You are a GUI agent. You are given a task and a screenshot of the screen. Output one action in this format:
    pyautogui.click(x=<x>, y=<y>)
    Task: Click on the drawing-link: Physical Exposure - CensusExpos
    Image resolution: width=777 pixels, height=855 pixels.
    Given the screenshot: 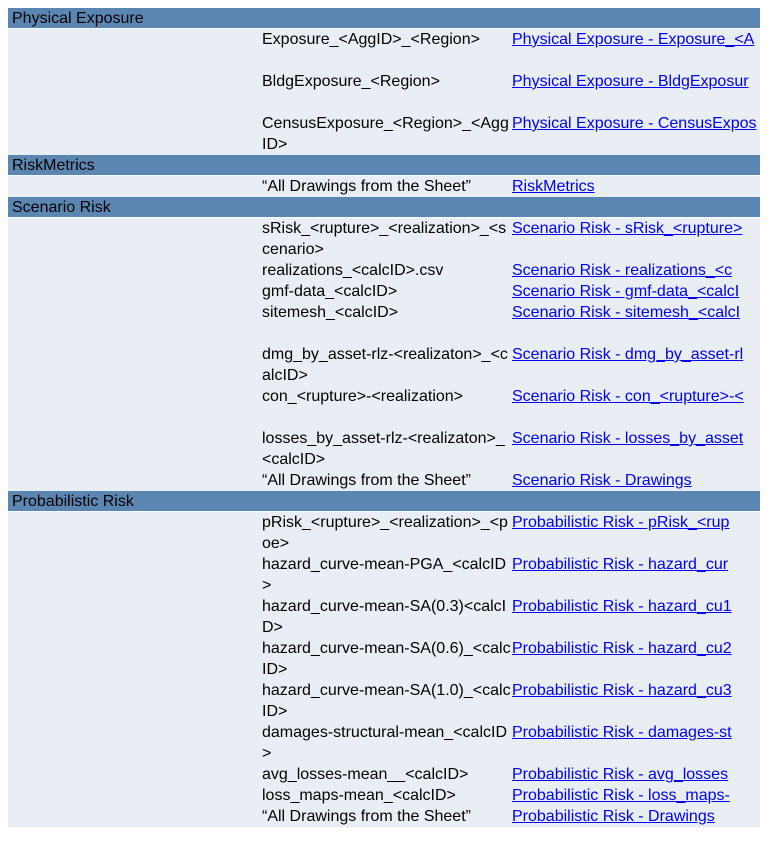 What is the action you would take?
    pyautogui.click(x=635, y=123)
    